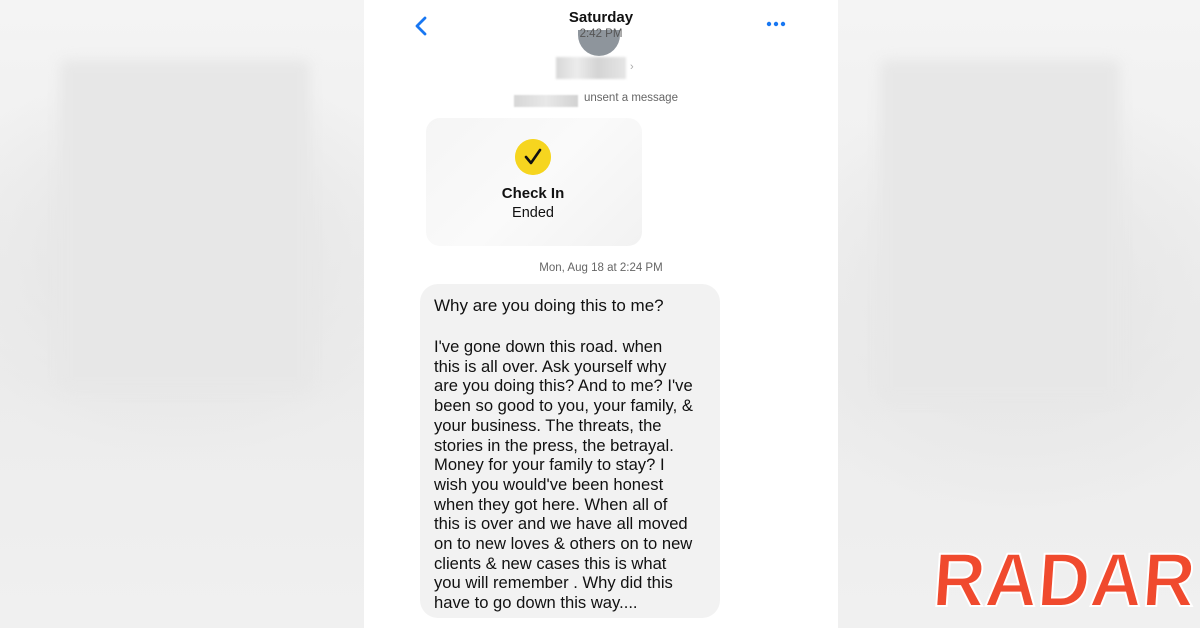  Describe the element at coordinates (591, 68) in the screenshot. I see `redacted-contact-name` at that location.